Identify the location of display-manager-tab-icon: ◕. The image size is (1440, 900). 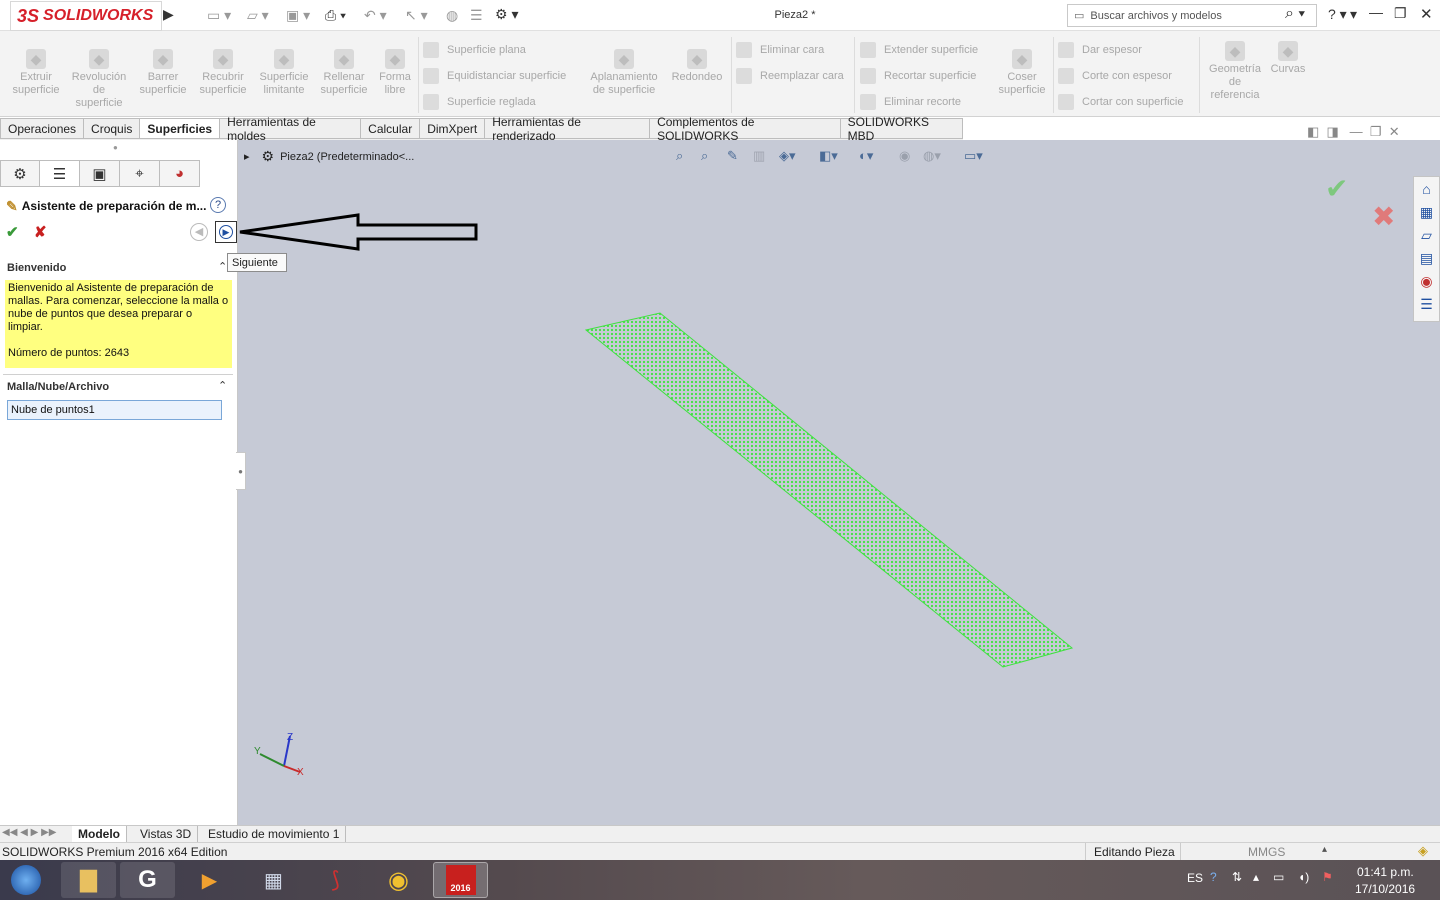
(180, 173).